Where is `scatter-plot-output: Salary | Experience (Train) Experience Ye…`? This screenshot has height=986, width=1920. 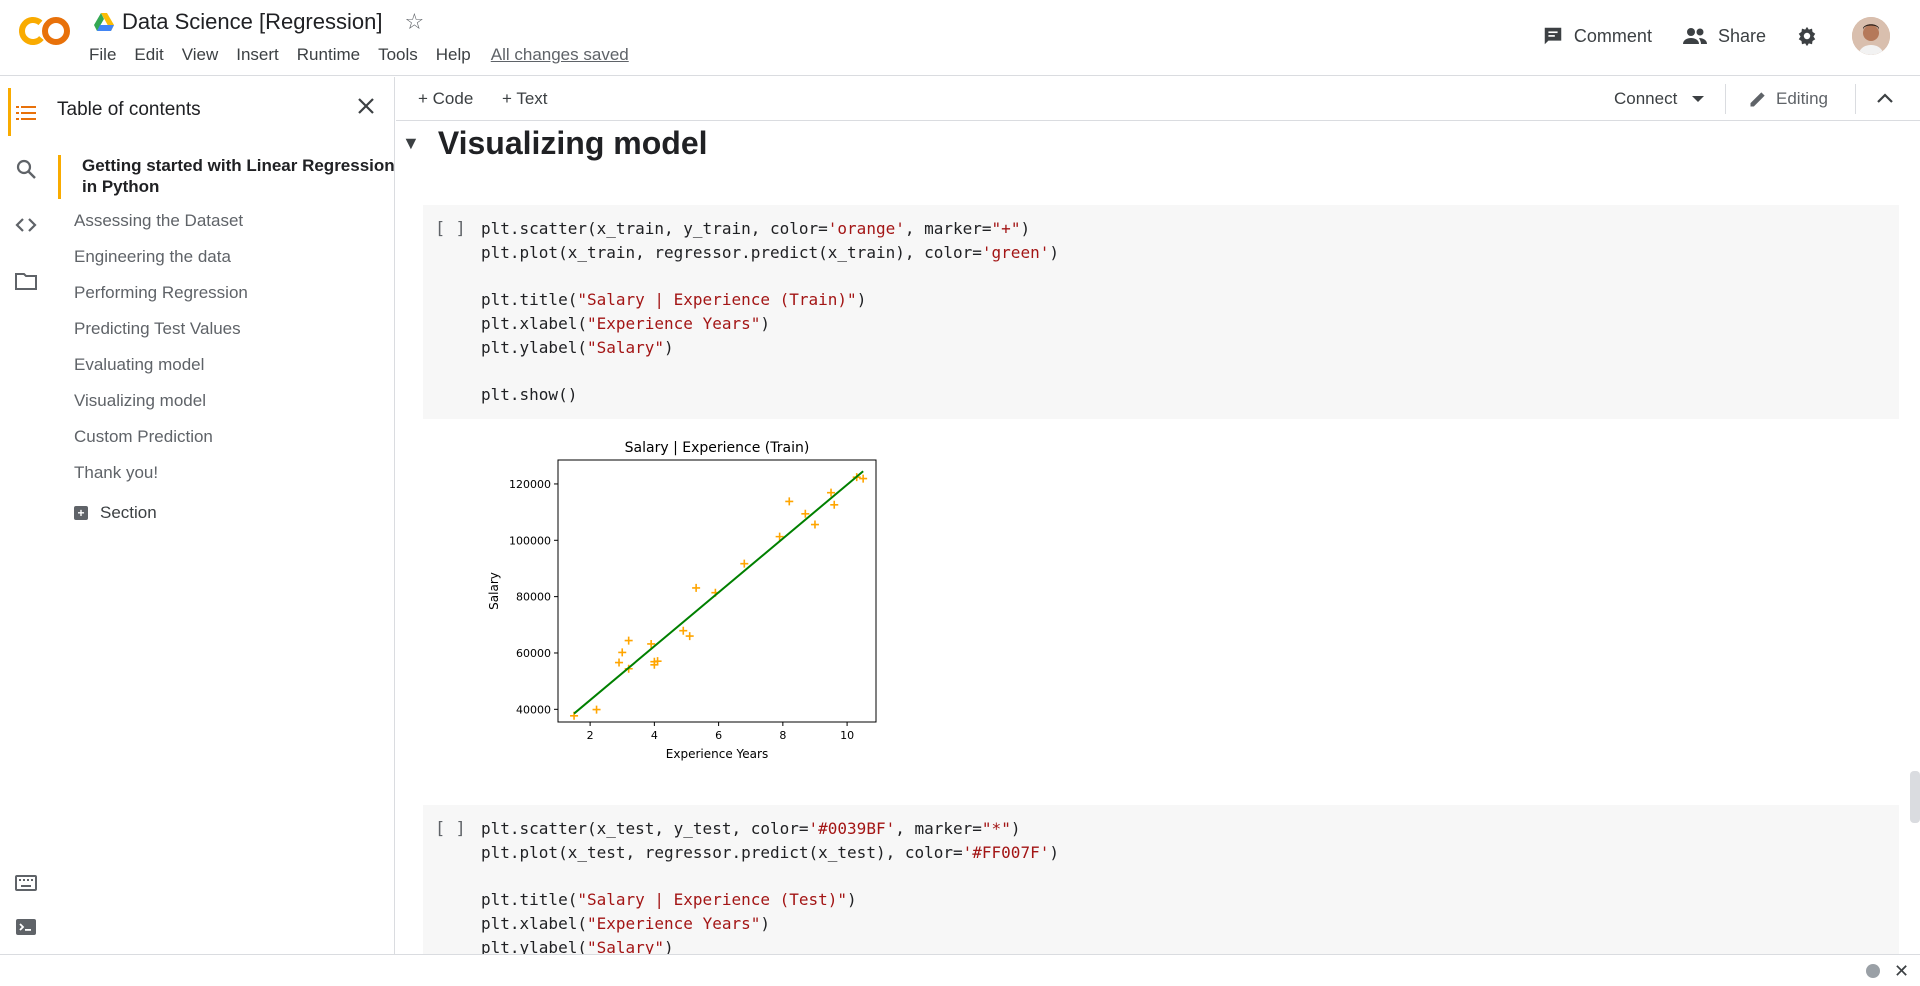
scatter-plot-output: Salary | Experience (Train) Experience Ye… is located at coordinates (682, 600).